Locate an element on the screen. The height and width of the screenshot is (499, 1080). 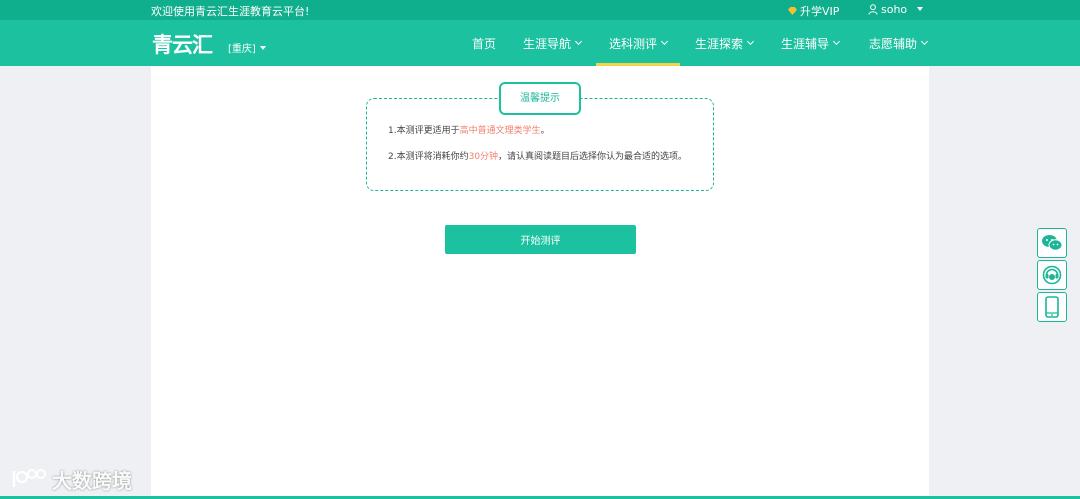
nav-label: 首页 is located at coordinates (484, 43).